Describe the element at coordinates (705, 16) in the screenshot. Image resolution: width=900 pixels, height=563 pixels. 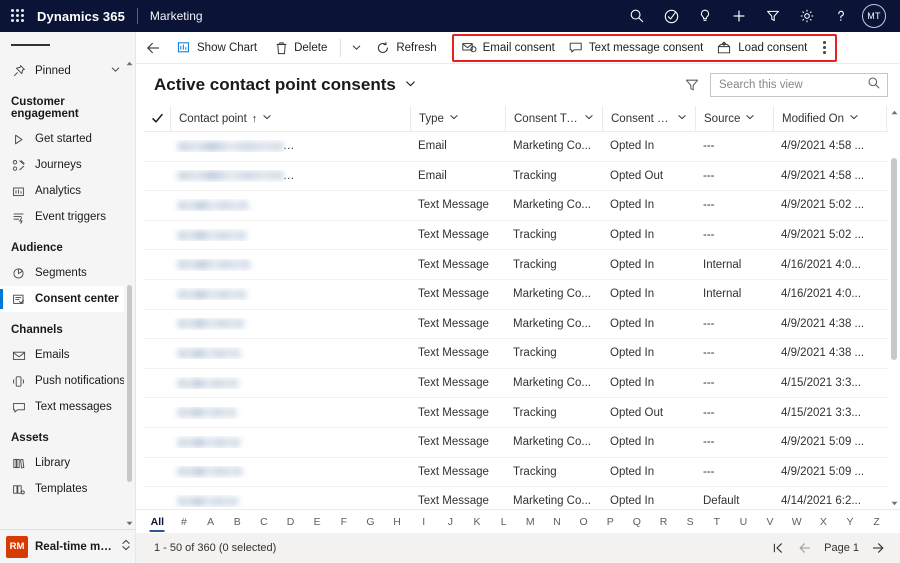
I see `lightbulb-icon` at that location.